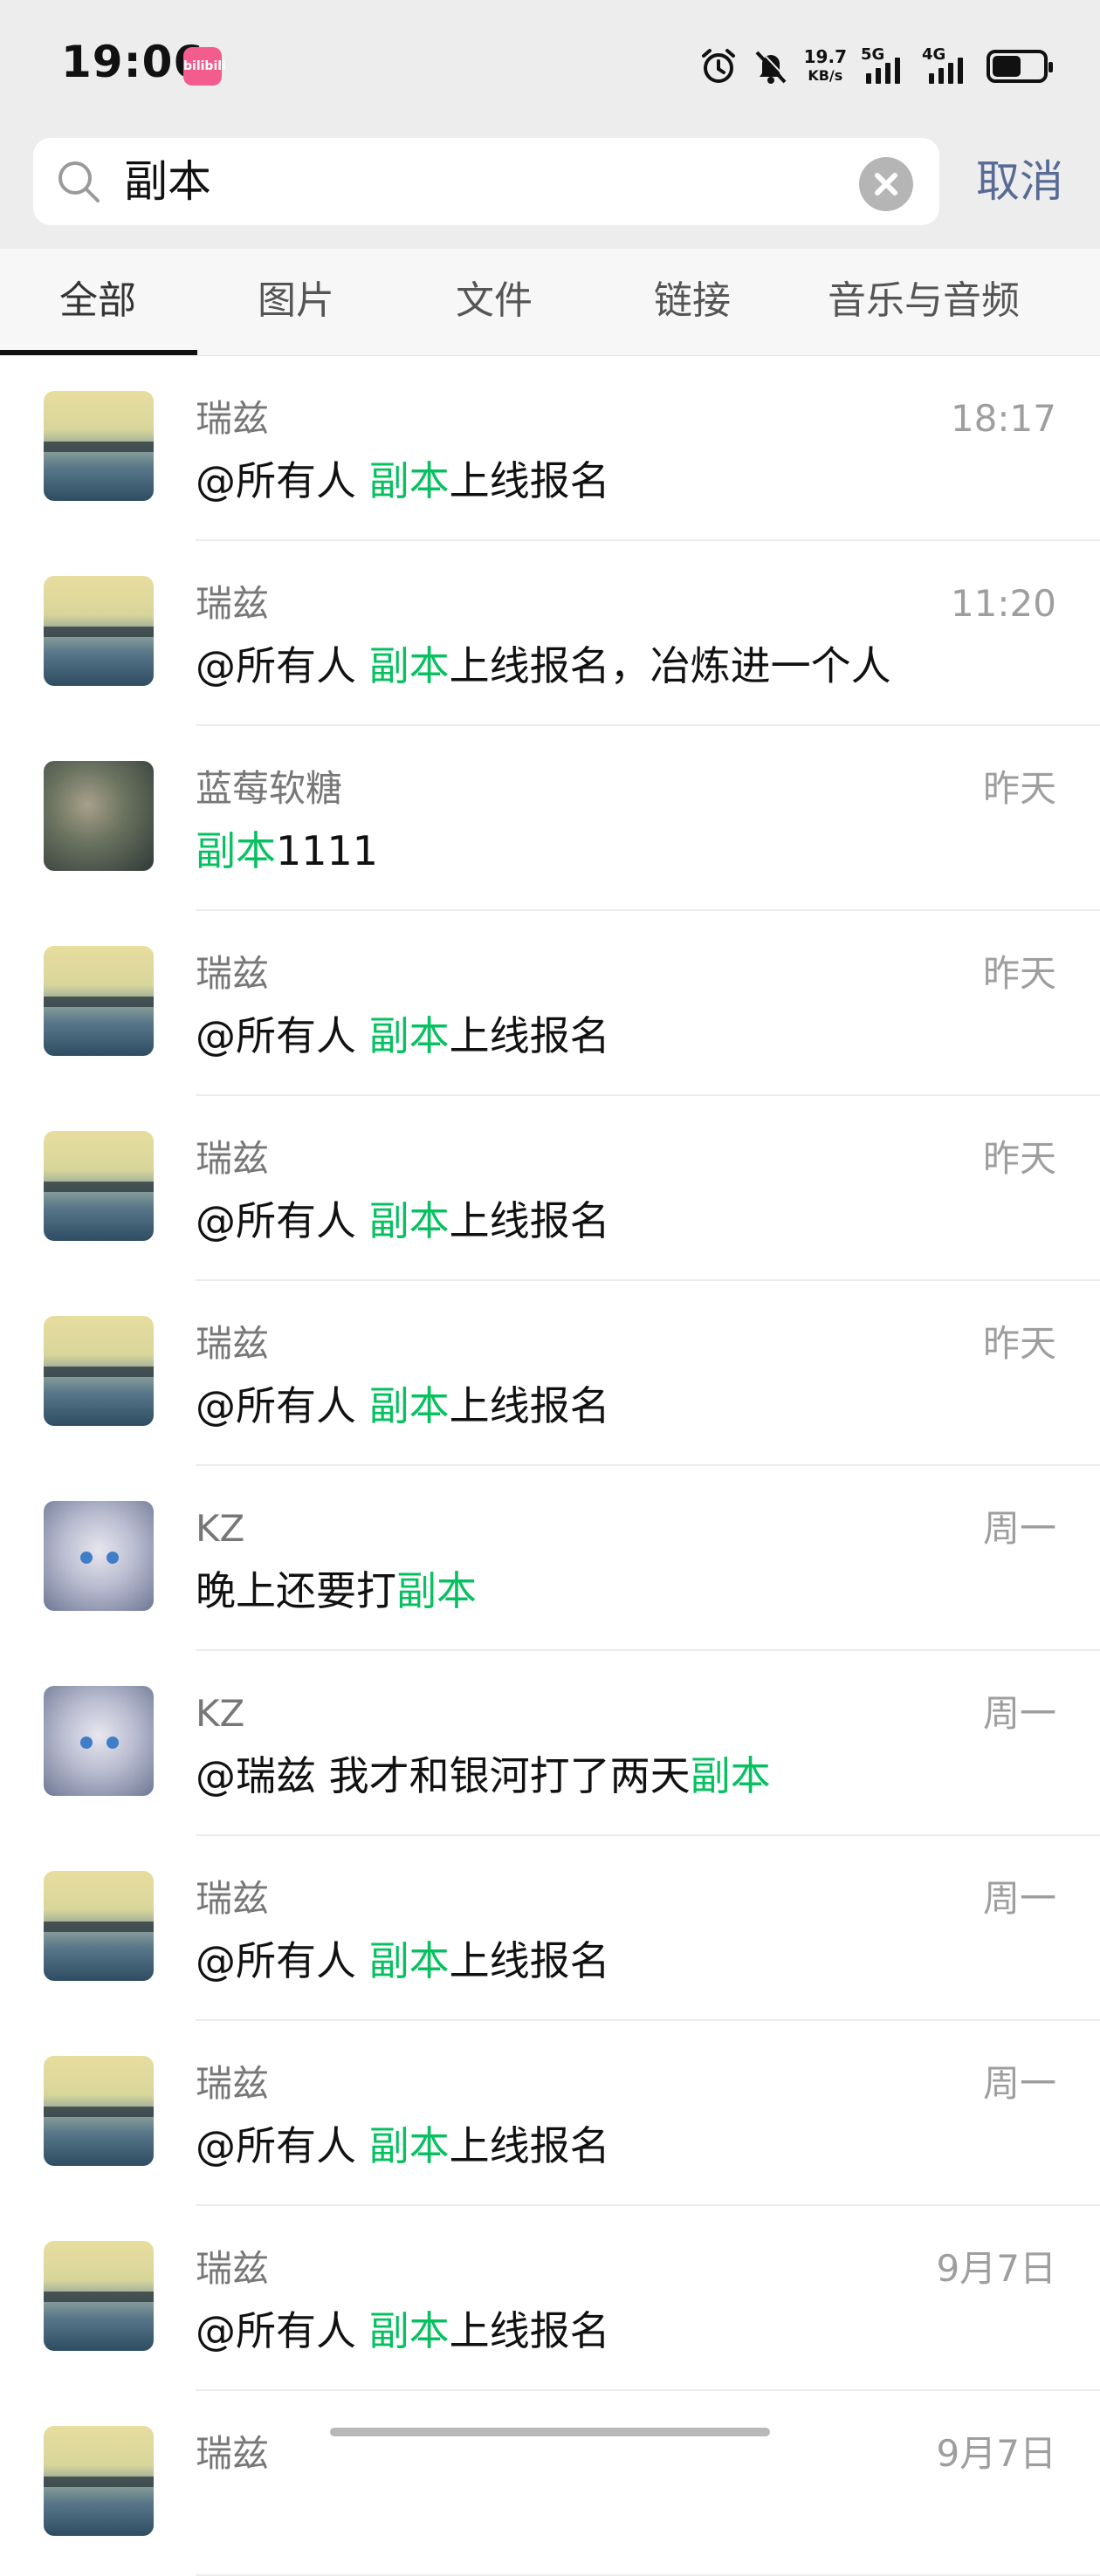 This screenshot has width=1100, height=2576. I want to click on list-item: 瑞兹 9月7日 @所有人 副本上线报名, so click(550, 2298).